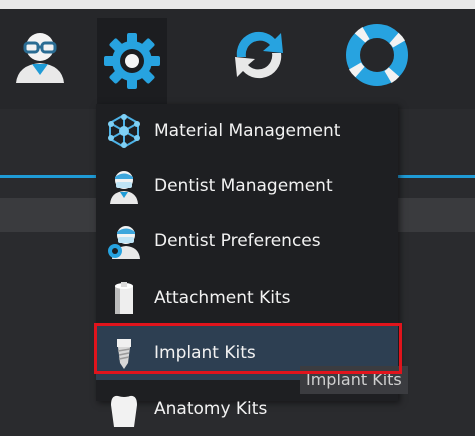 The image size is (475, 436). I want to click on tooltip: Implant Kits, so click(354, 380).